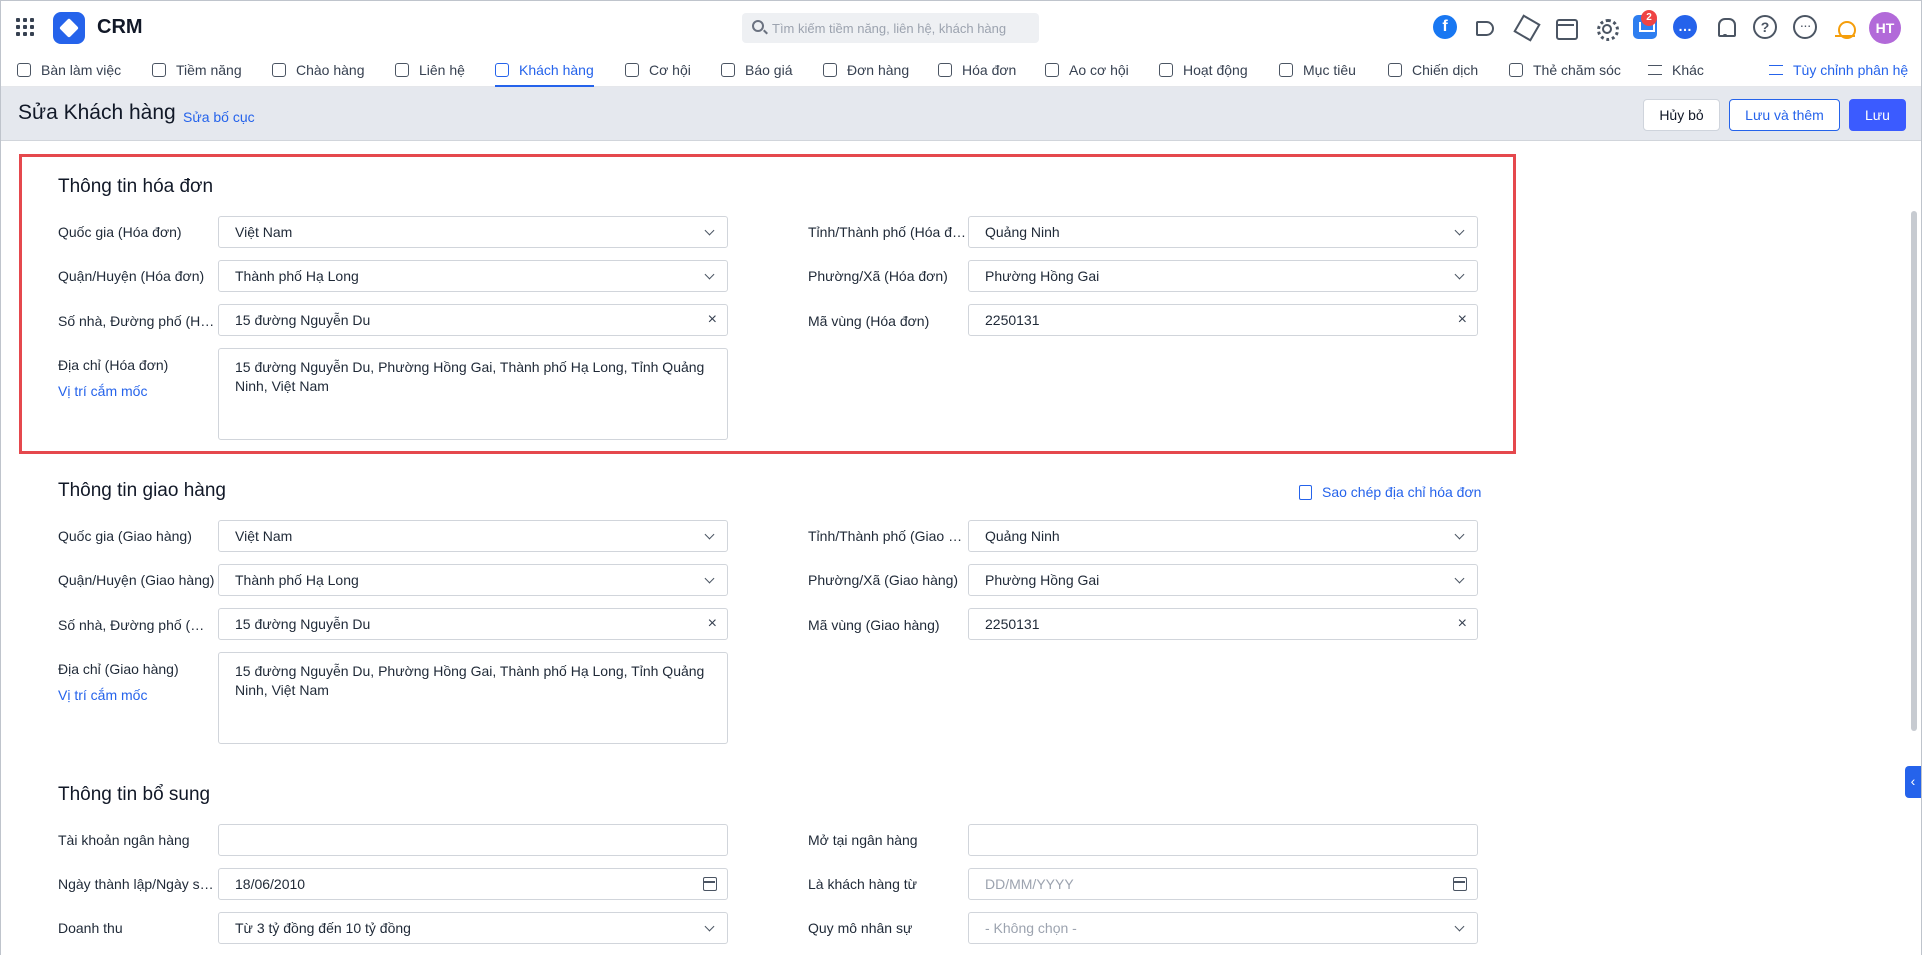  Describe the element at coordinates (473, 276) in the screenshot. I see `billing-district-select: Thành phố Hạ Long` at that location.